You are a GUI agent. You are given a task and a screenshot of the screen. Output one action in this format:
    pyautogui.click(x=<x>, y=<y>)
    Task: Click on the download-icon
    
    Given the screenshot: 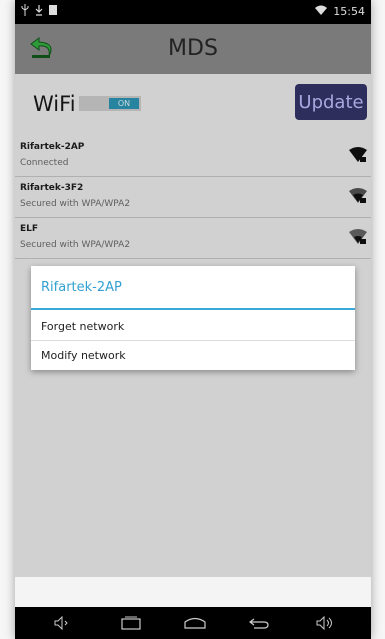 What is the action you would take?
    pyautogui.click(x=39, y=11)
    